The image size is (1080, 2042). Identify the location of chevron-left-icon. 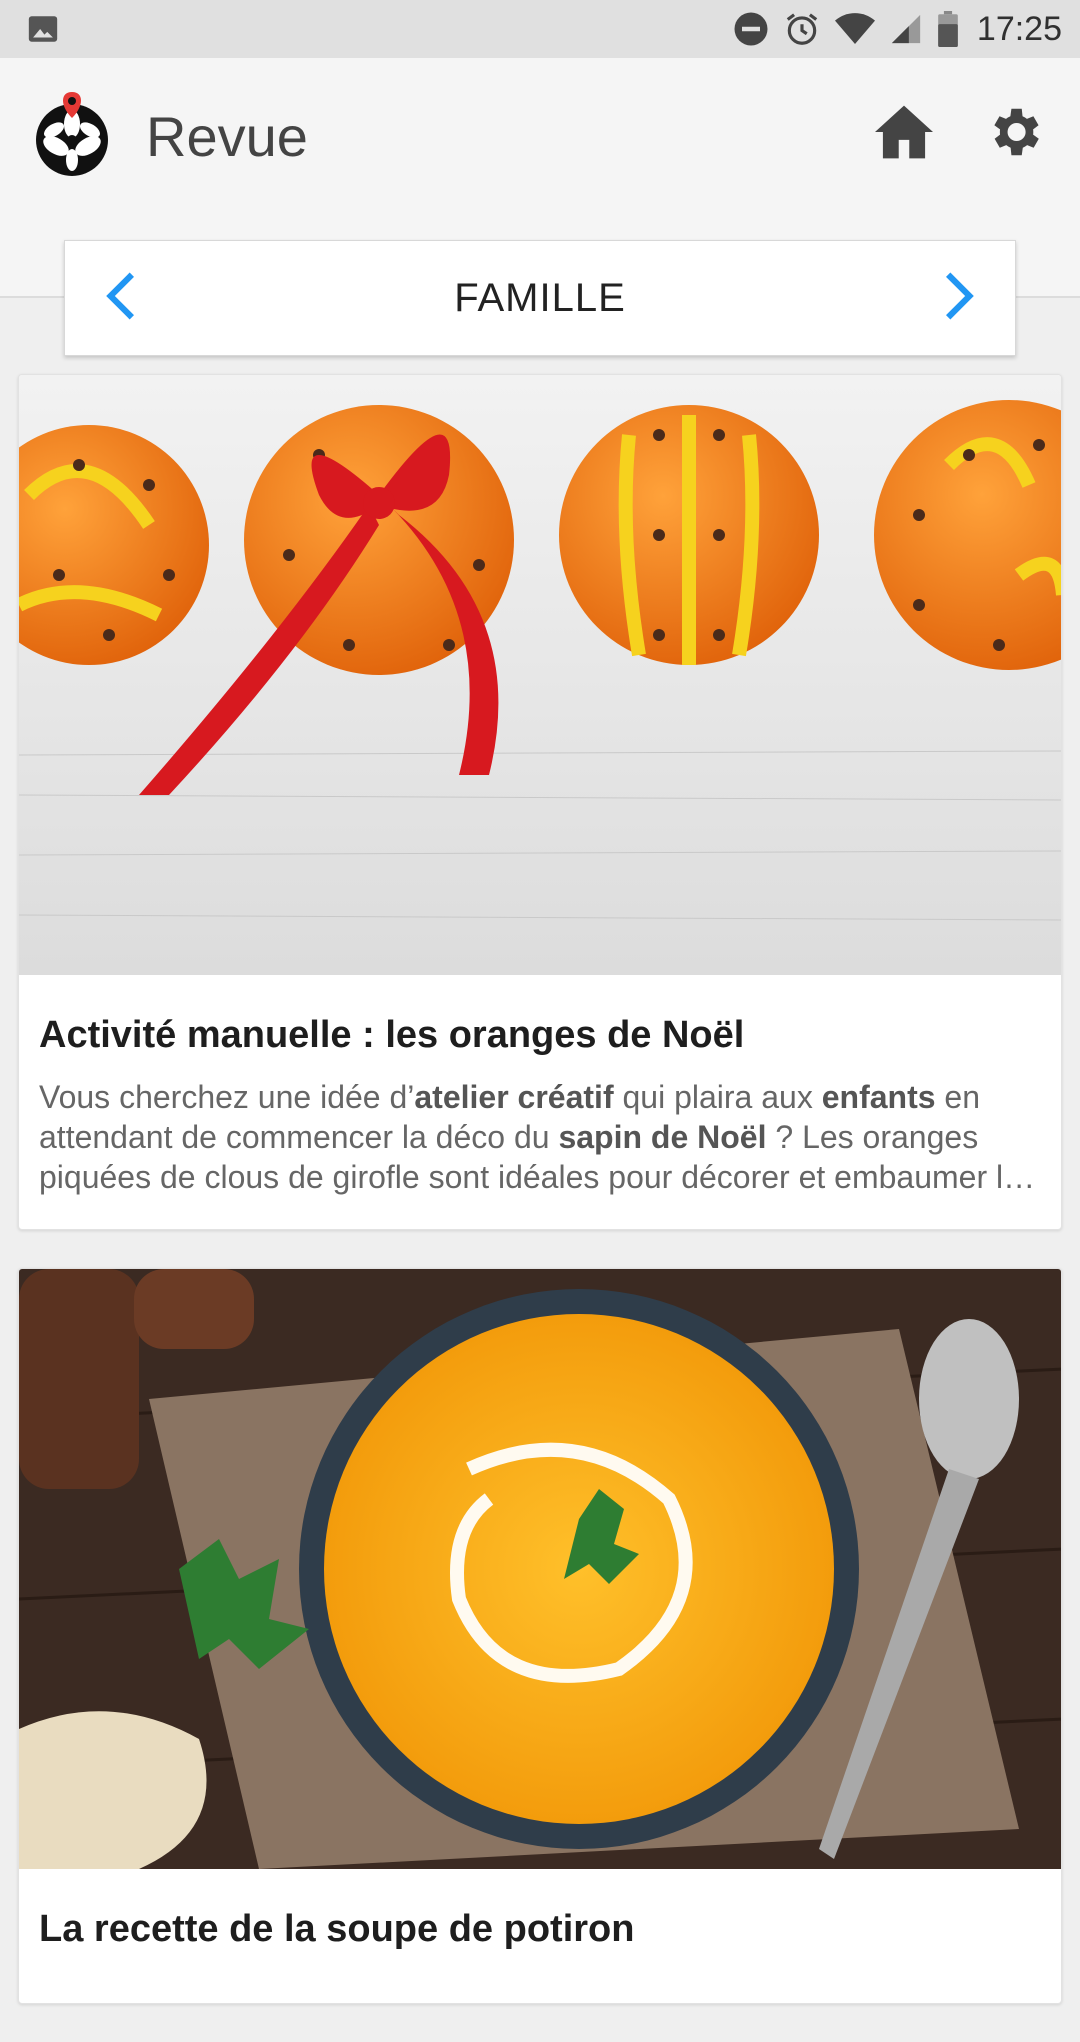
(120, 298).